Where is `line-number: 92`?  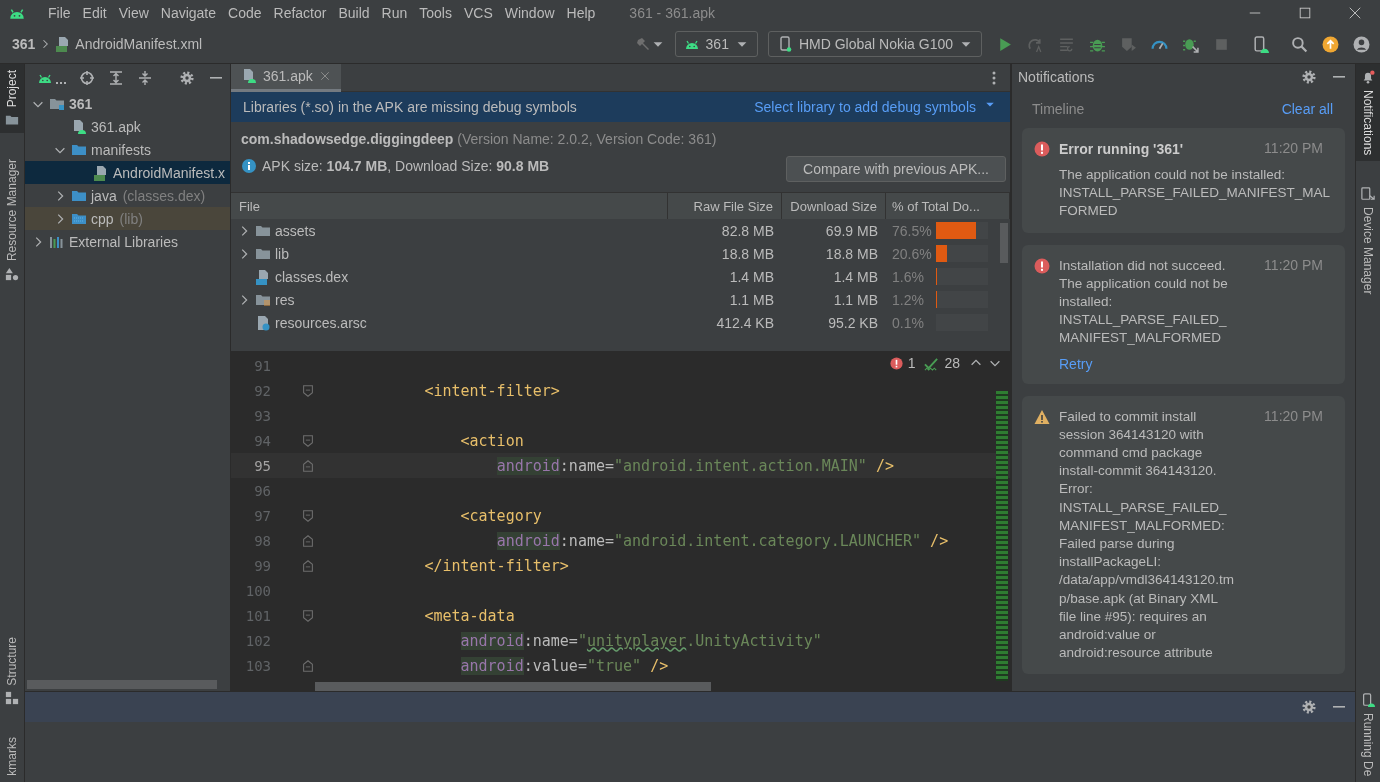 line-number: 92 is located at coordinates (262, 390).